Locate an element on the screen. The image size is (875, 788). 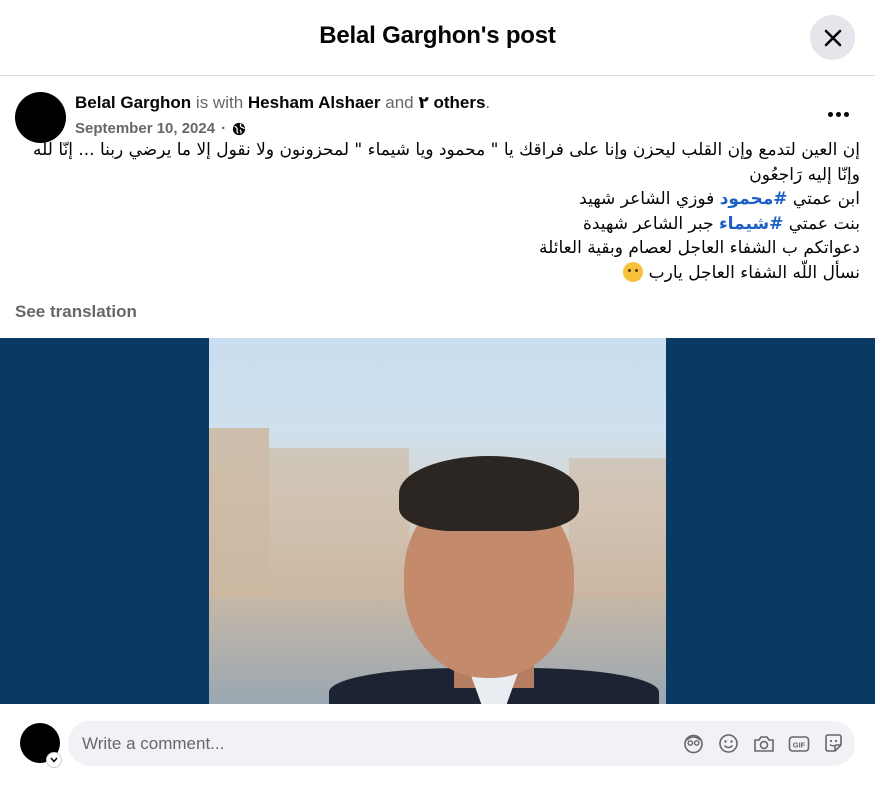
text-segment: جبر الشاعر شهيدة is located at coordinates (650, 223).